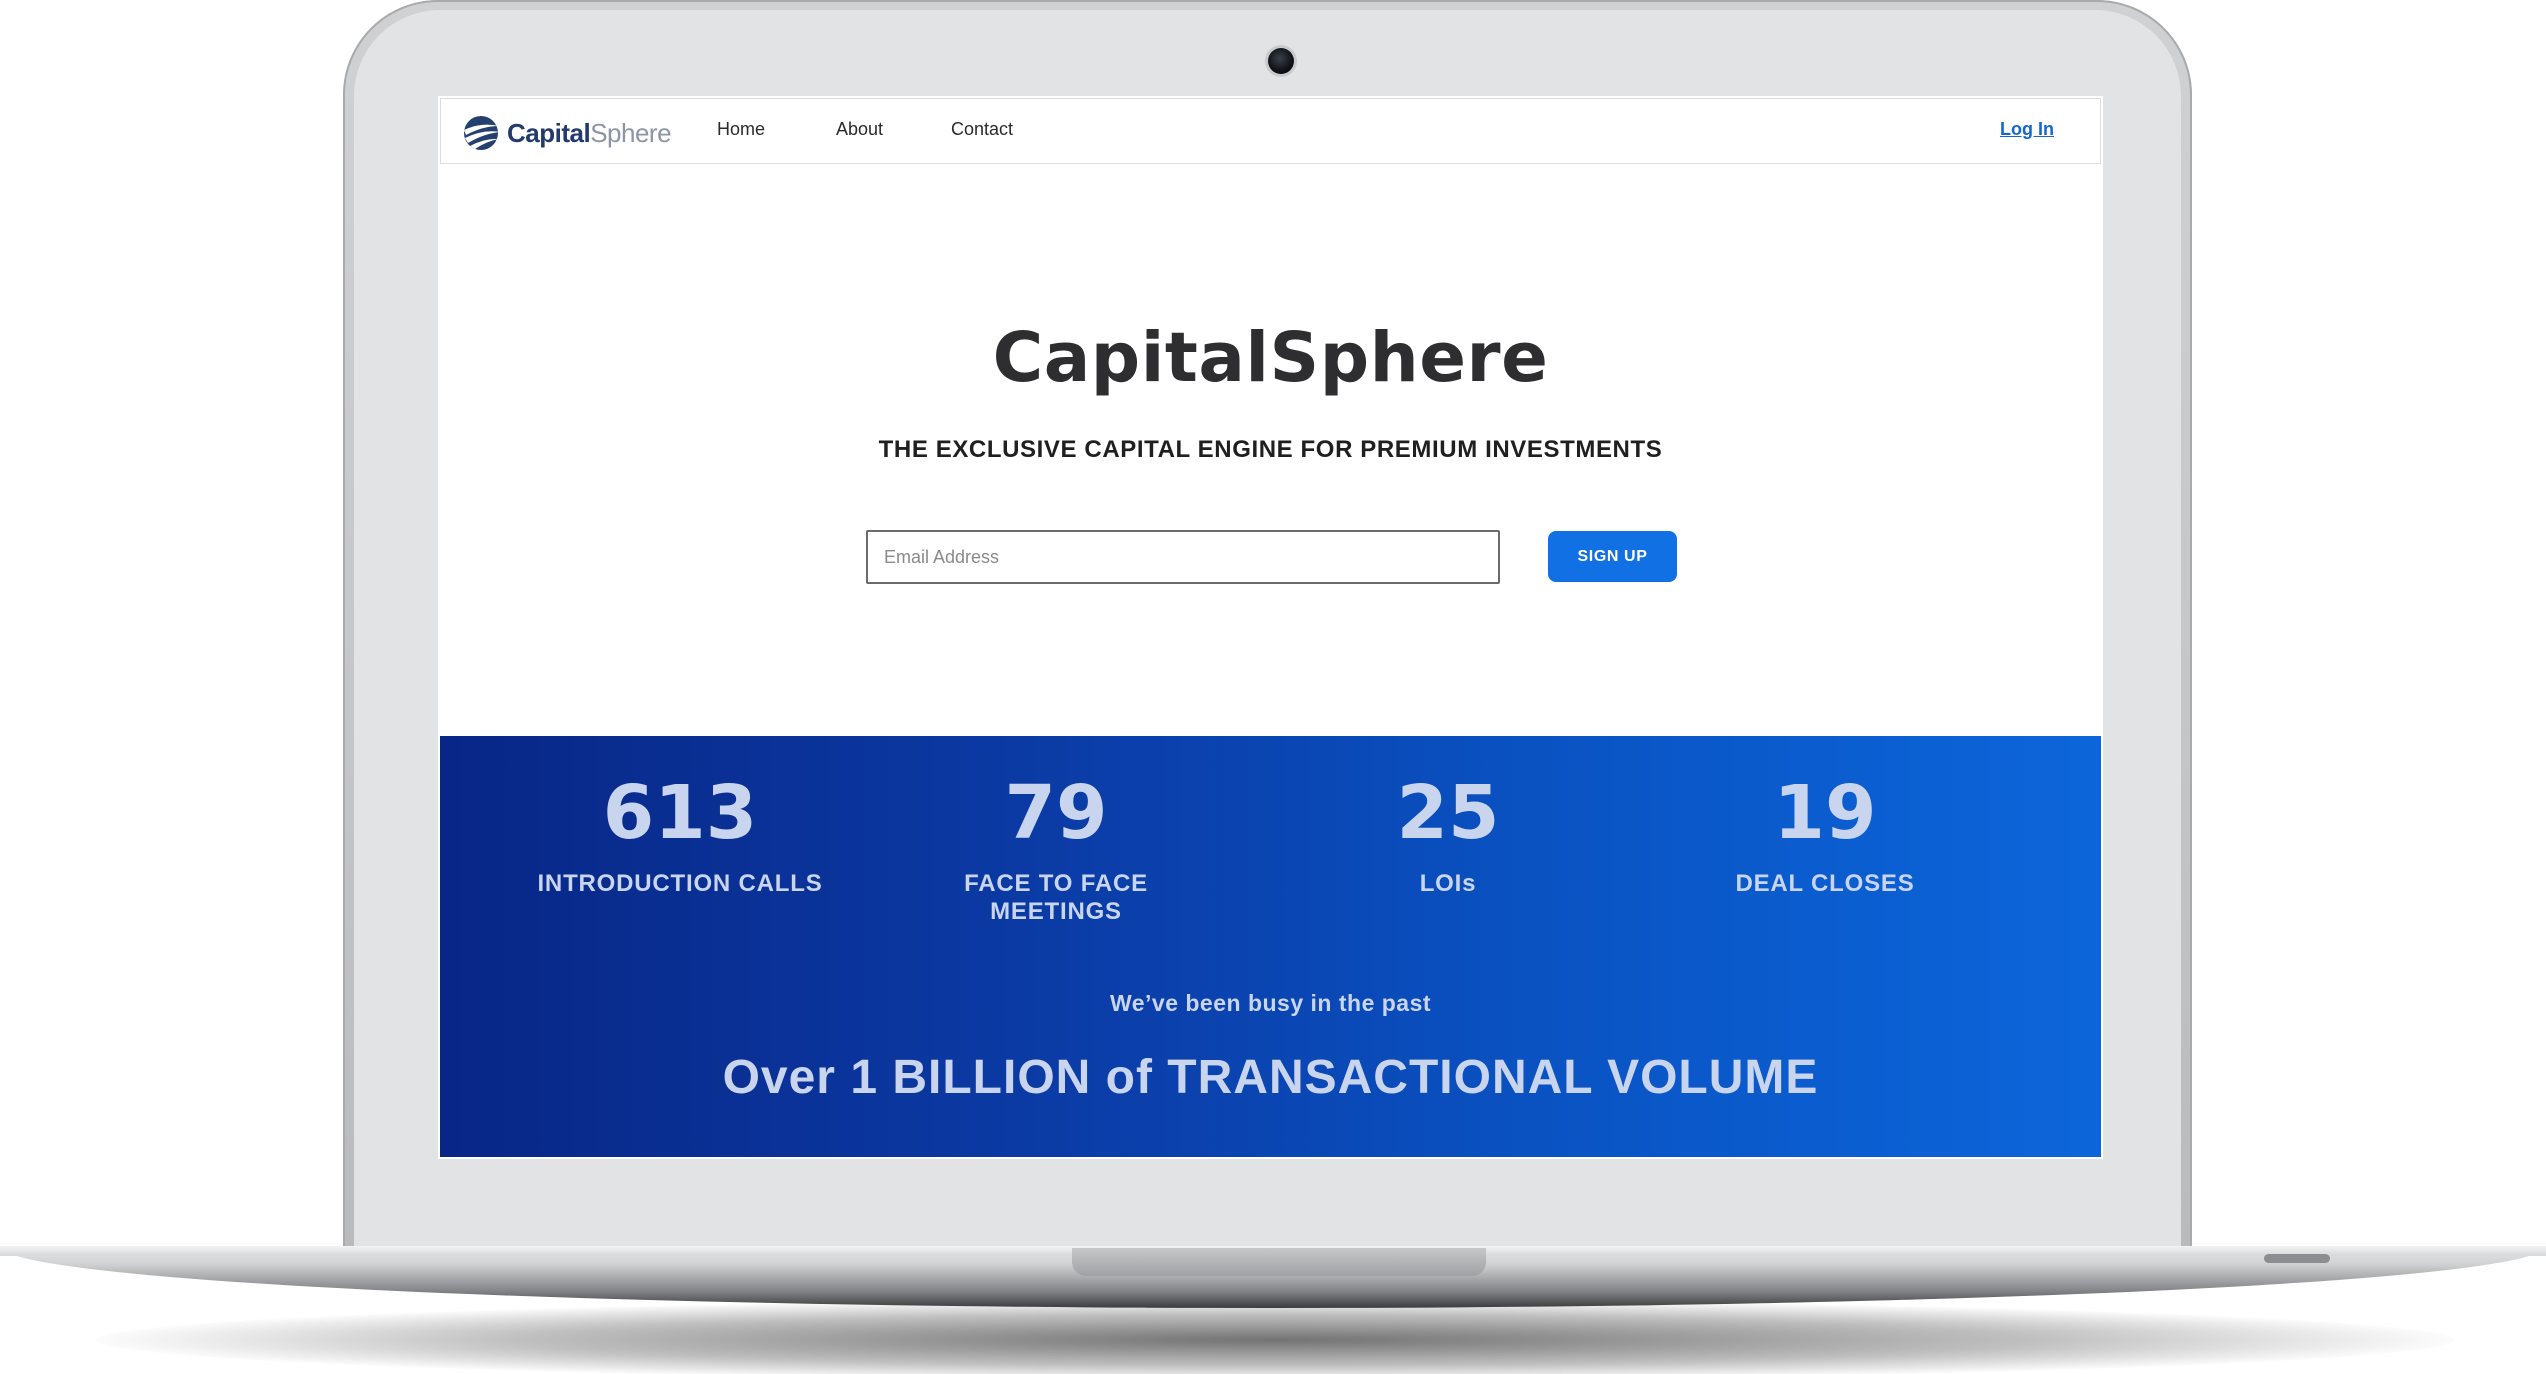  What do you see at coordinates (1448, 813) in the screenshot?
I see `stat-value: 25` at bounding box center [1448, 813].